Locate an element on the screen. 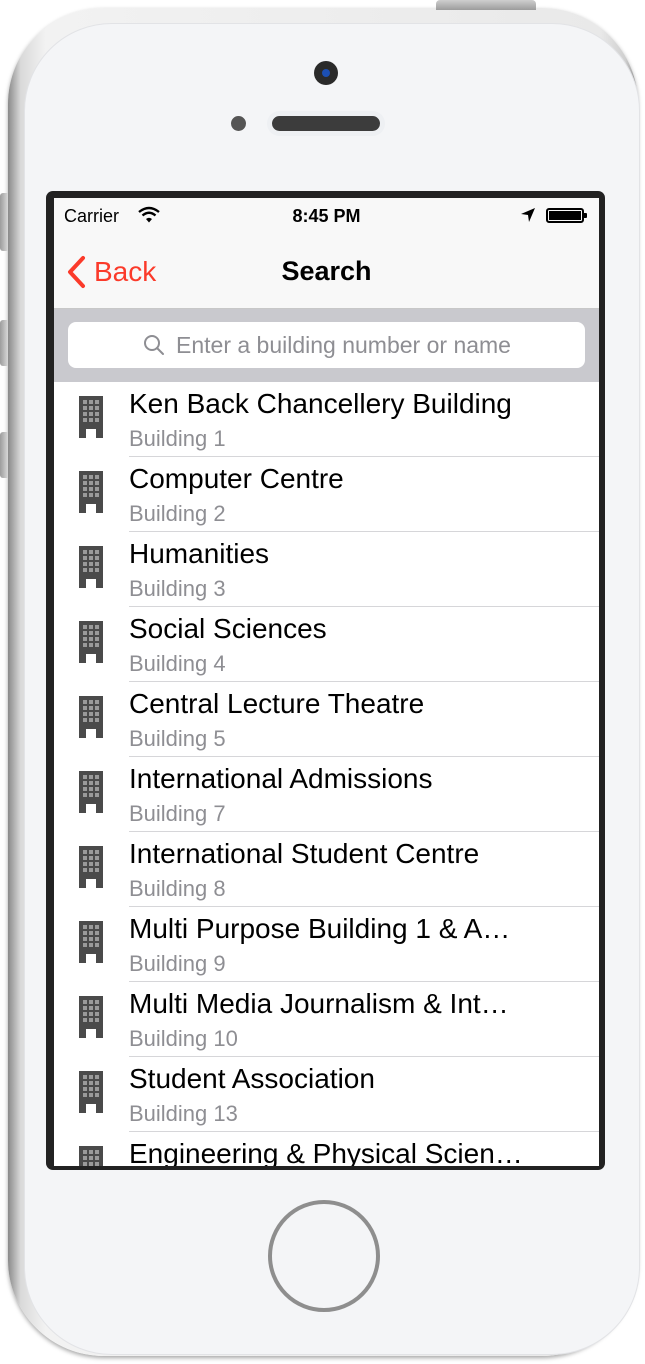 This screenshot has width=645, height=1364. volume-down-button is located at coordinates (4, 455).